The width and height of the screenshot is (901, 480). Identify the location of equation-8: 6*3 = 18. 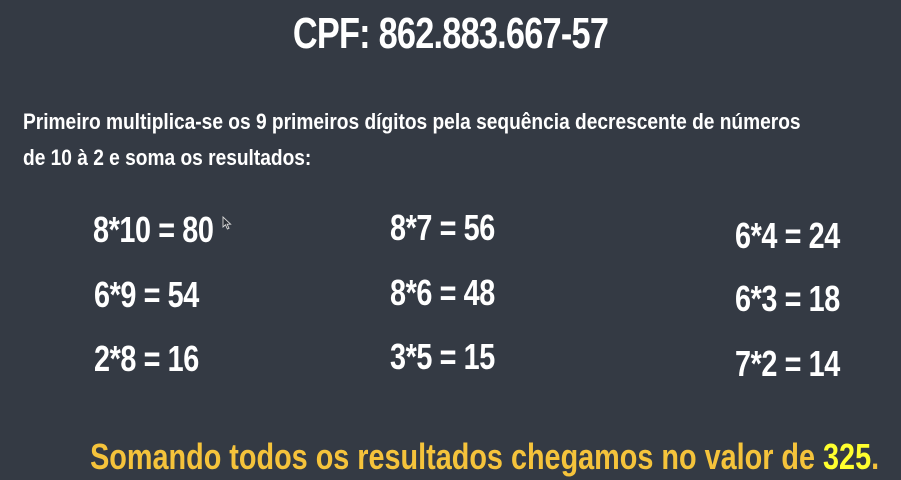
(787, 298).